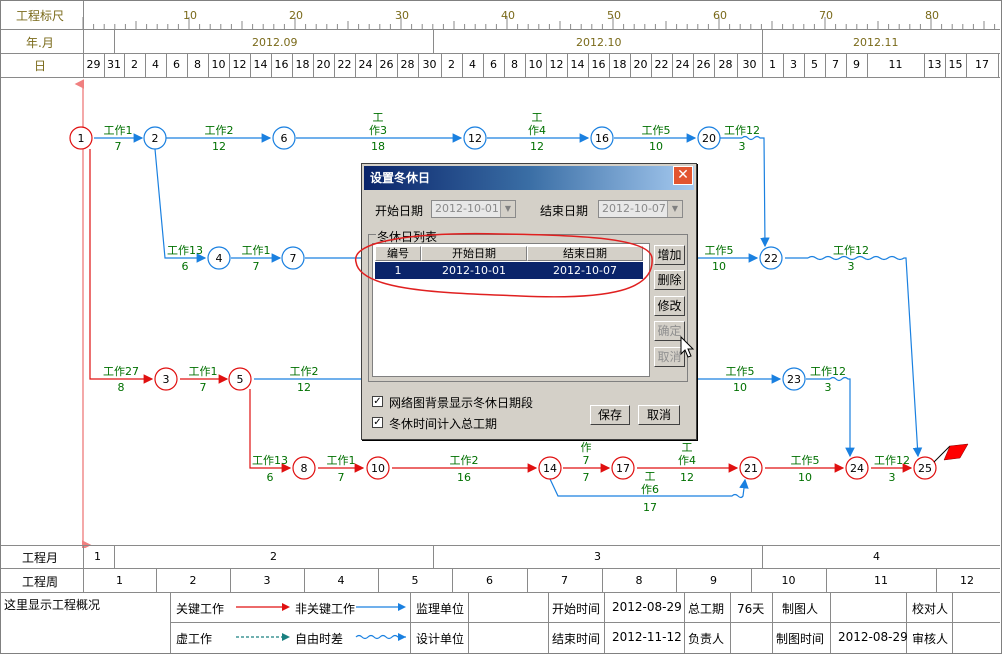  I want to click on week-cell: 11, so click(881, 580).